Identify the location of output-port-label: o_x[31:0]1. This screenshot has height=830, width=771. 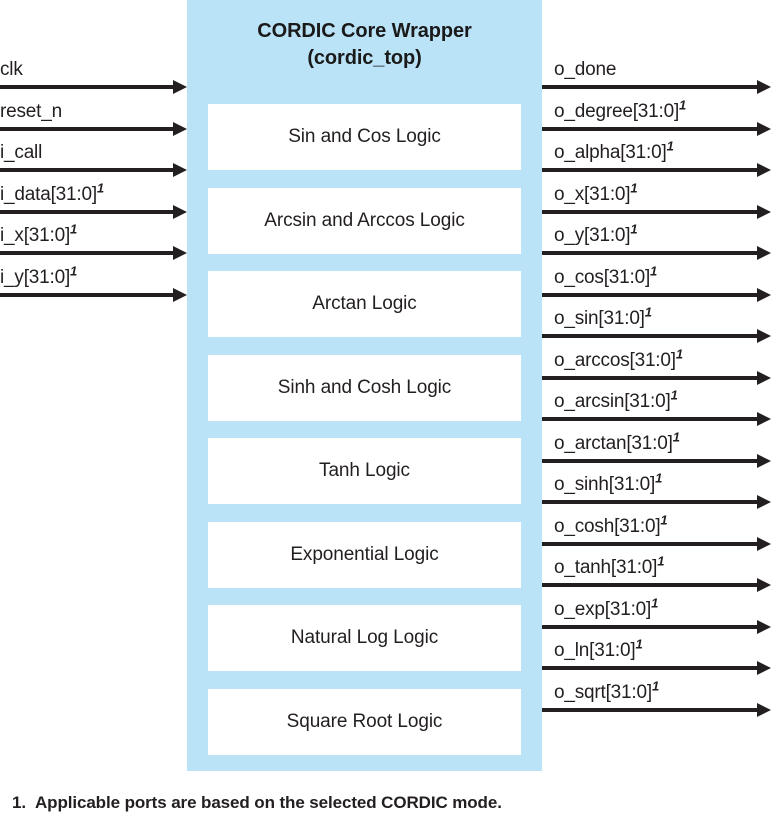
(596, 193).